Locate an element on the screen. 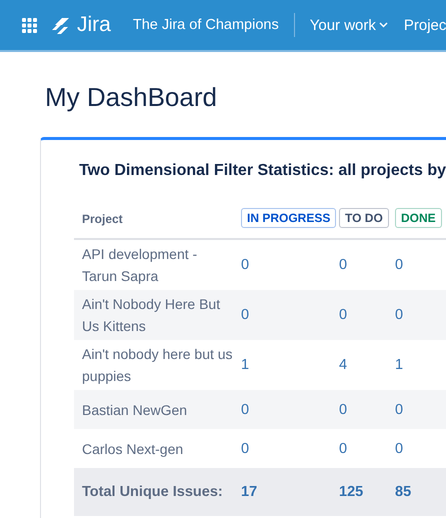 This screenshot has height=518, width=446. chevron-down-icon is located at coordinates (383, 25).